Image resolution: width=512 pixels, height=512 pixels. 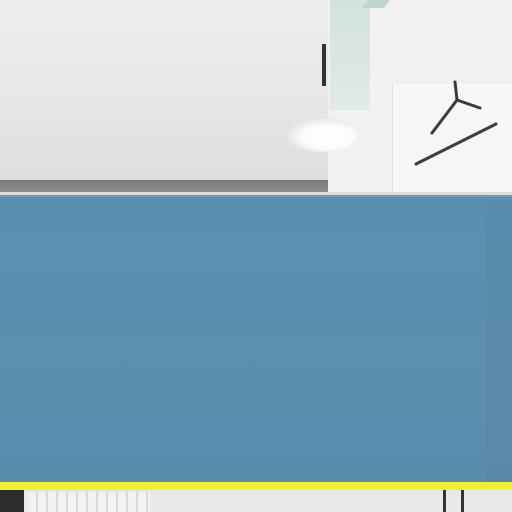 What do you see at coordinates (322, 135) in the screenshot?
I see `ceiling-lamp-icon` at bounding box center [322, 135].